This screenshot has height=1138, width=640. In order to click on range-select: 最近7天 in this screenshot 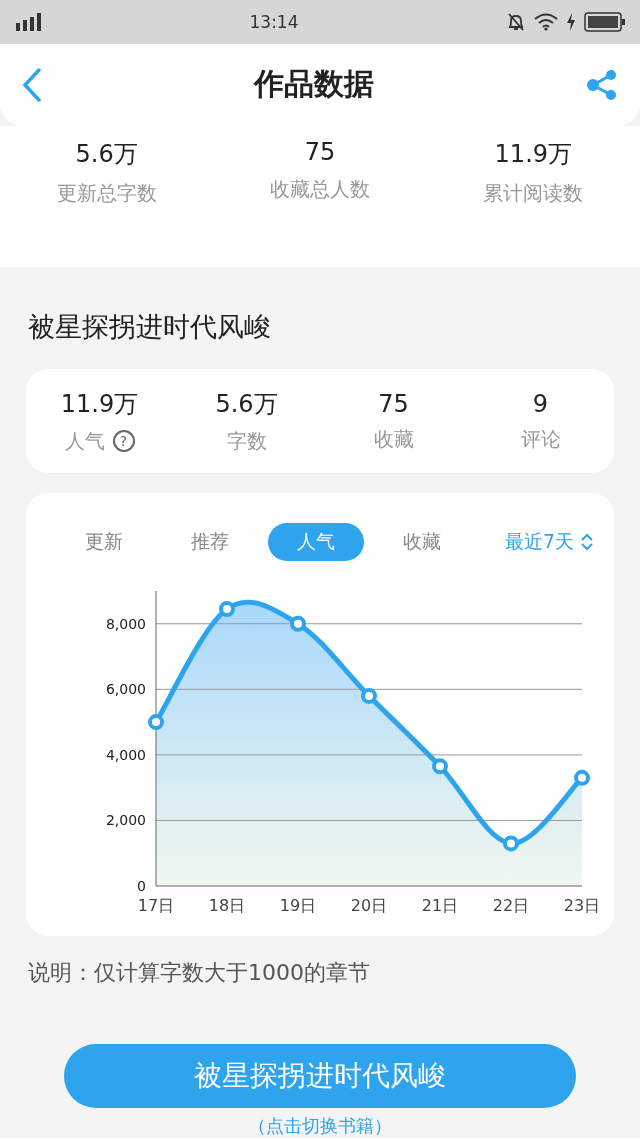, I will do `click(549, 542)`.